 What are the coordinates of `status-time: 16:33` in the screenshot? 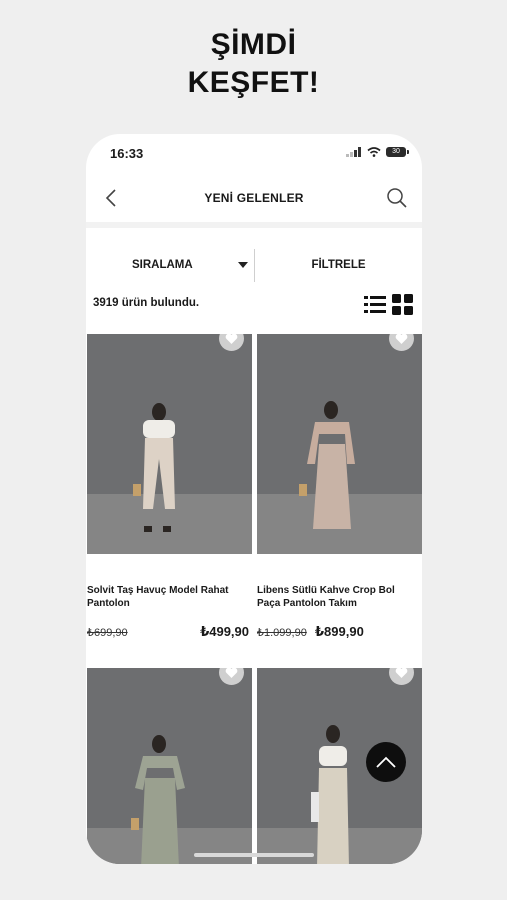 It's located at (127, 153).